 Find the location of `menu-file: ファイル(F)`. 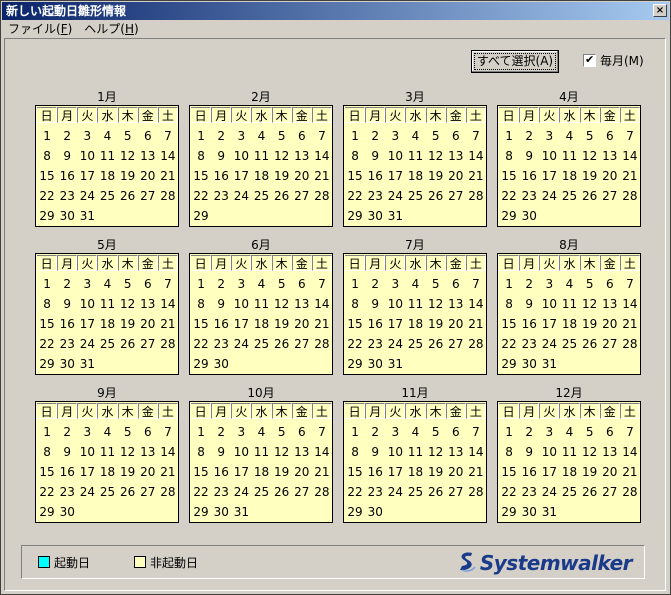

menu-file: ファイル(F) is located at coordinates (40, 29).